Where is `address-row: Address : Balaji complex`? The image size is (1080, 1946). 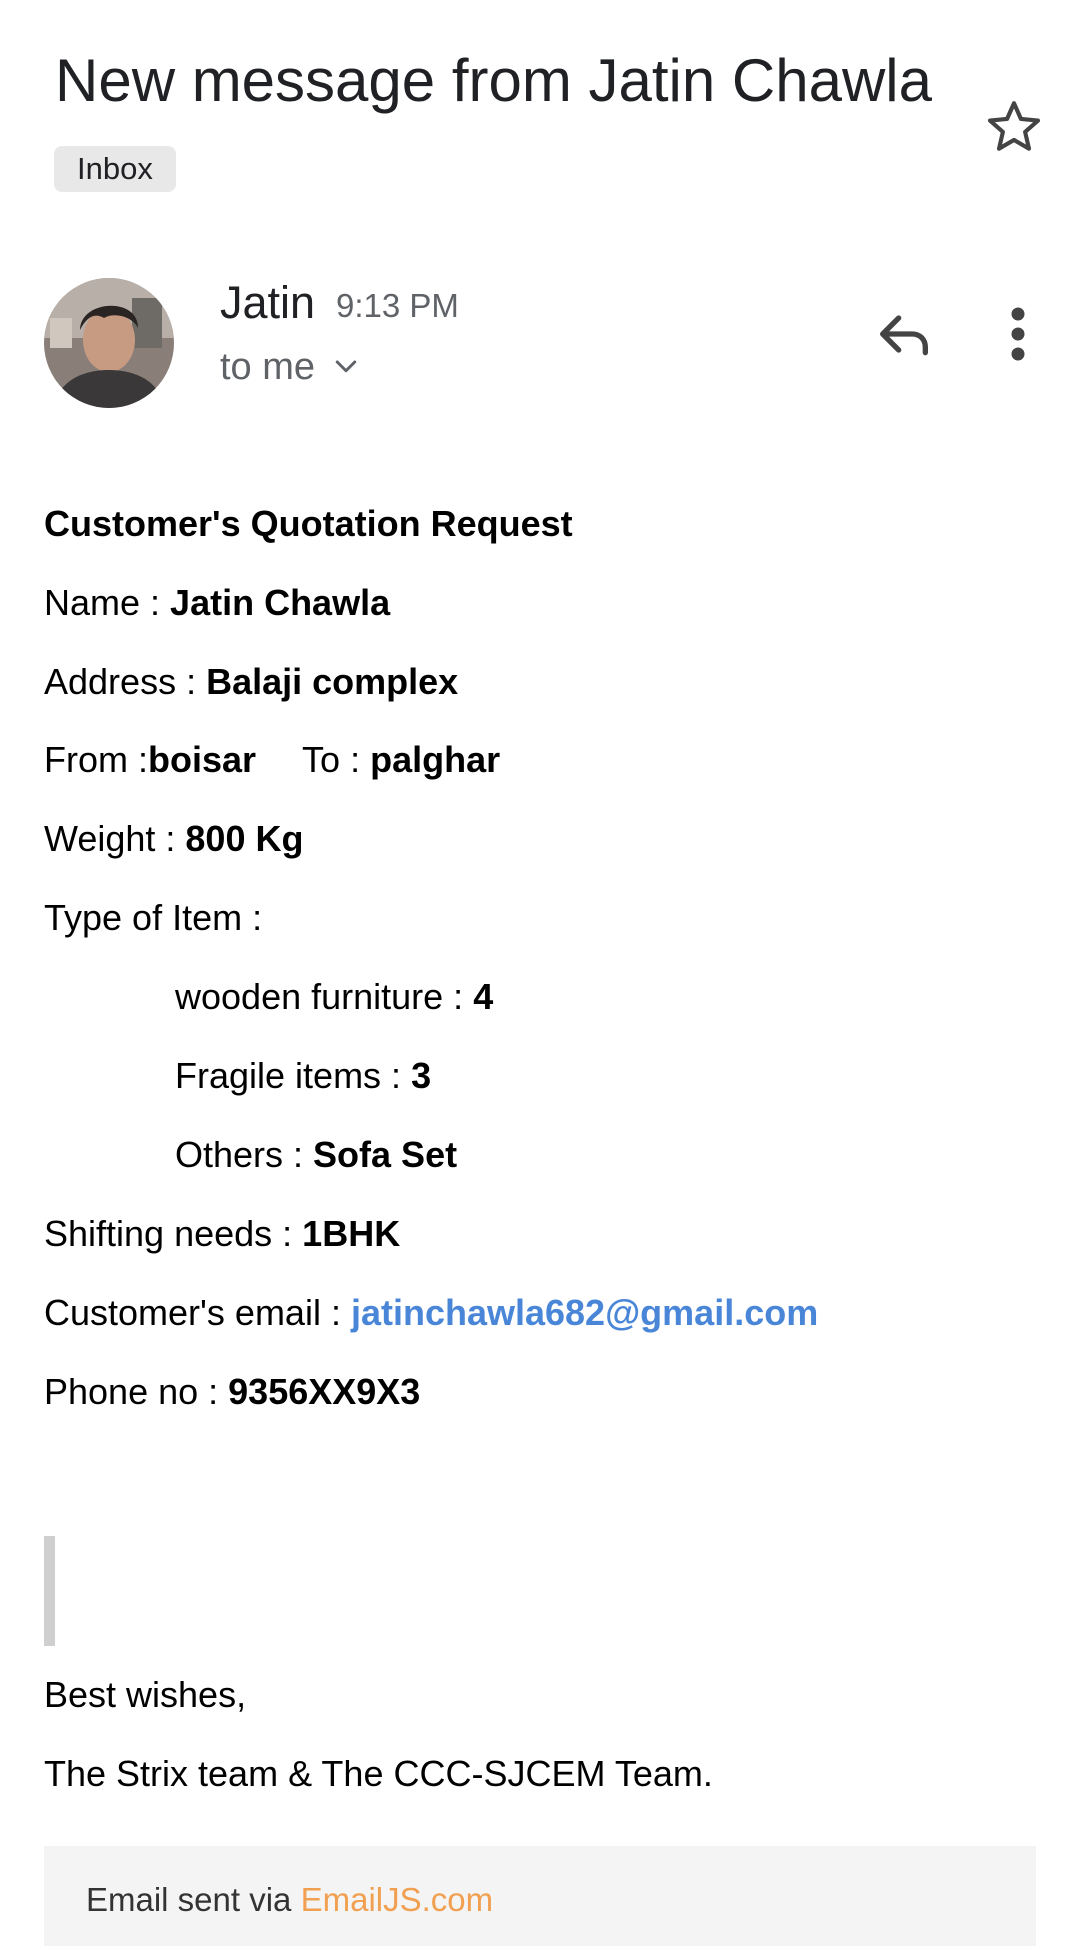 address-row: Address : Balaji complex is located at coordinates (251, 682).